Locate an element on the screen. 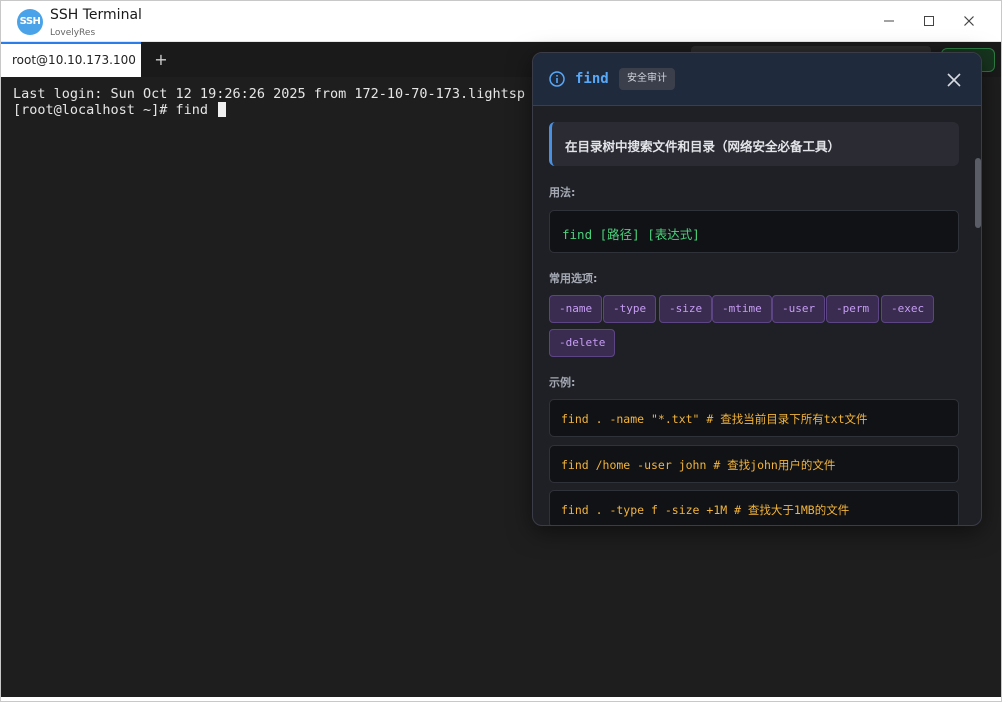 The image size is (1002, 702). popup-close-icon is located at coordinates (954, 80).